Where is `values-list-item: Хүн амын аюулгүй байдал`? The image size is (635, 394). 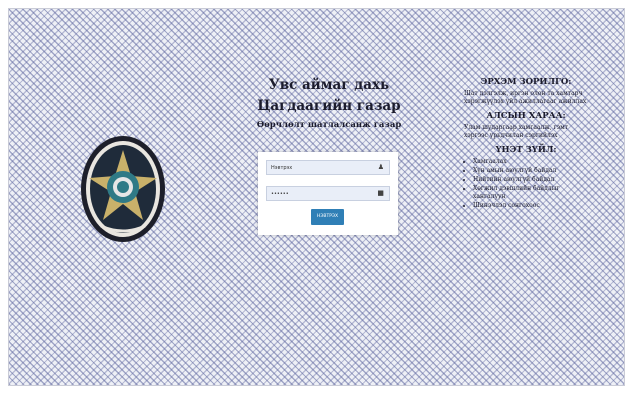
values-list-item: Хүн амын аюулгүй байдал is located at coordinates (530, 171).